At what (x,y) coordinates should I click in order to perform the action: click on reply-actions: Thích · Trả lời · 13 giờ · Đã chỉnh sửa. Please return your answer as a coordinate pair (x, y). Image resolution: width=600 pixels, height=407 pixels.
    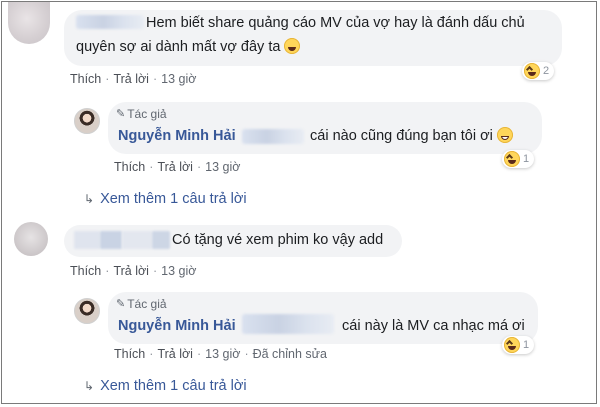
    Looking at the image, I should click on (220, 354).